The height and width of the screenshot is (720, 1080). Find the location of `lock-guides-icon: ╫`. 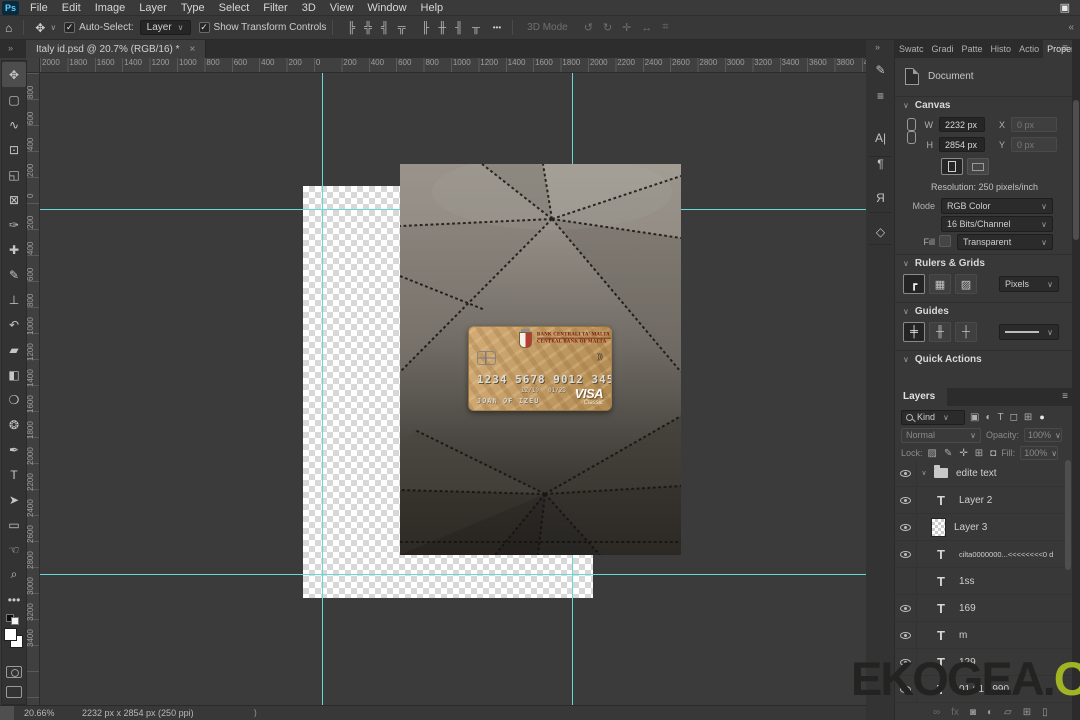

lock-guides-icon: ╫ is located at coordinates (940, 332).